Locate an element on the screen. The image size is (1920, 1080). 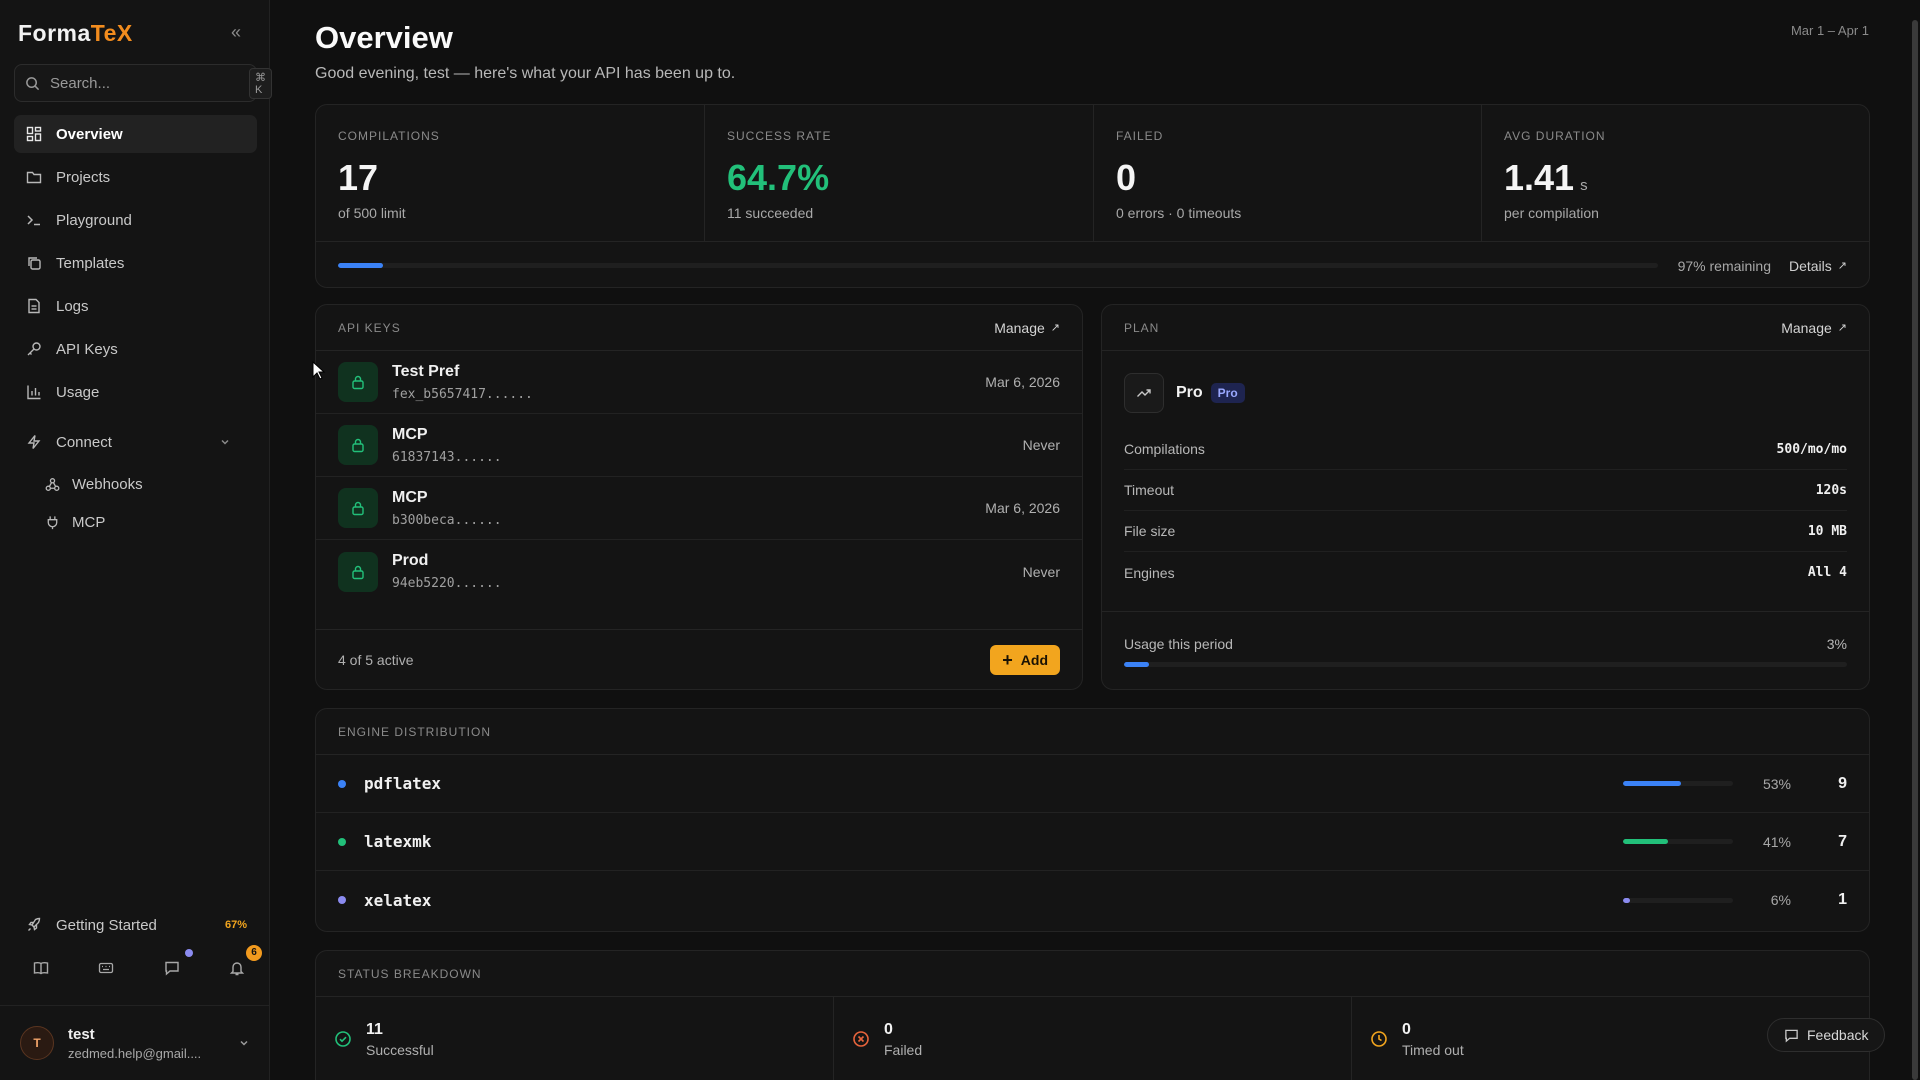
message-square-icon is located at coordinates (1791, 1036).